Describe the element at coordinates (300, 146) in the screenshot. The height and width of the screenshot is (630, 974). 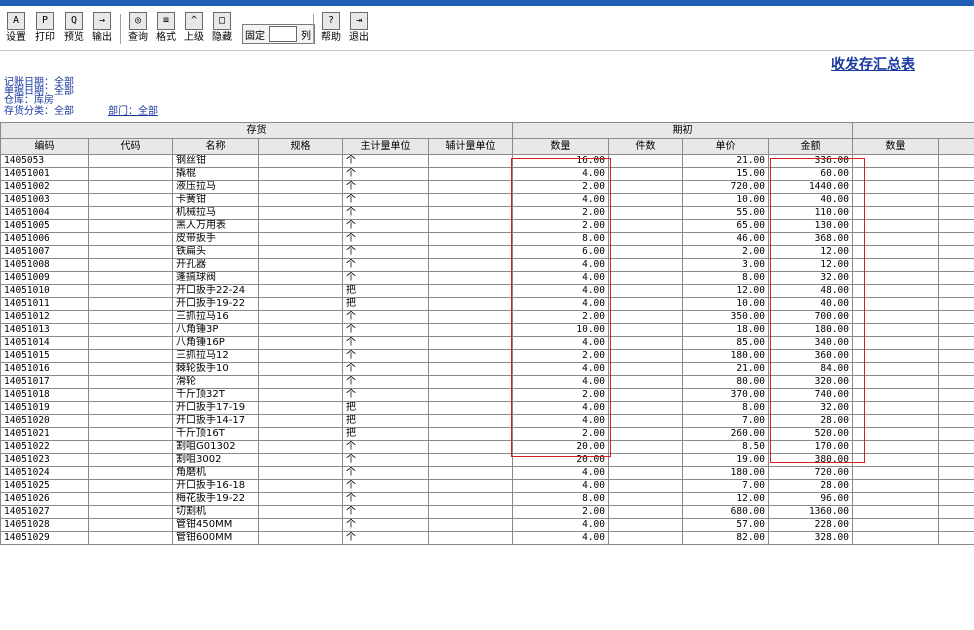
I see `column-header: 规格` at that location.